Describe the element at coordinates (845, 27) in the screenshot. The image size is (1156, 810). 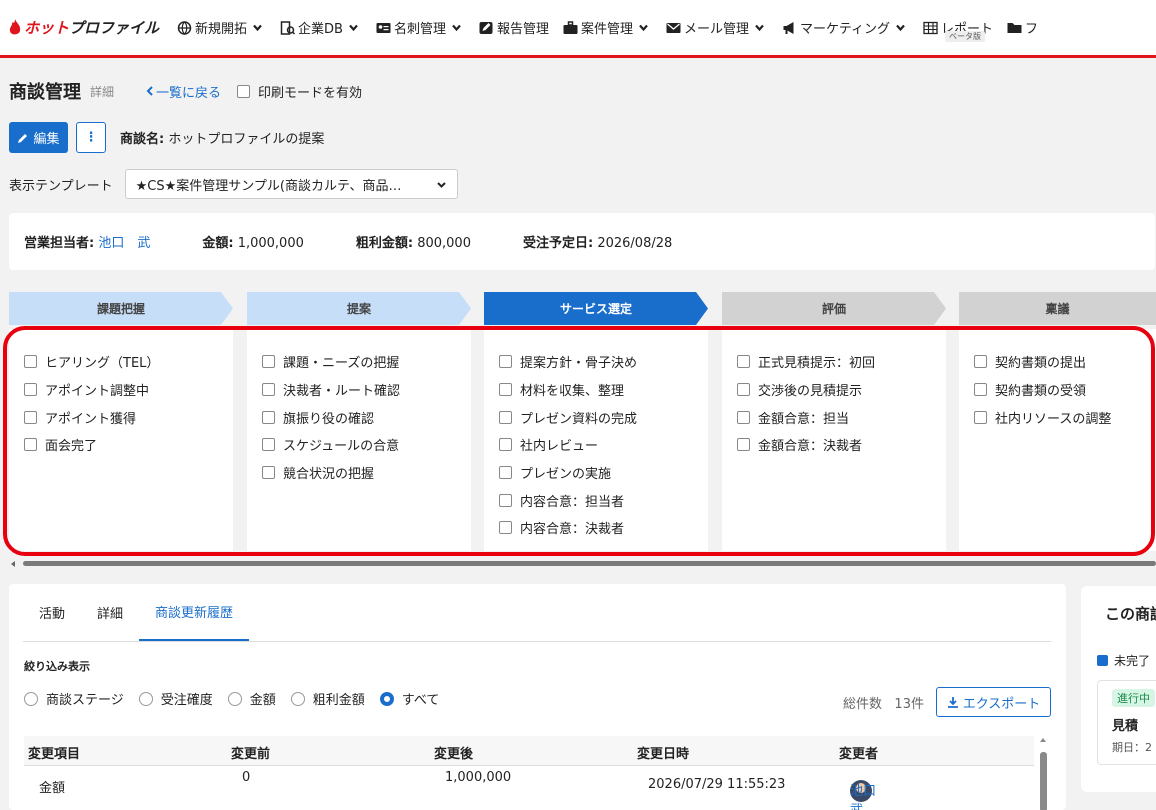
I see `nav-item-6: マーケティング` at that location.